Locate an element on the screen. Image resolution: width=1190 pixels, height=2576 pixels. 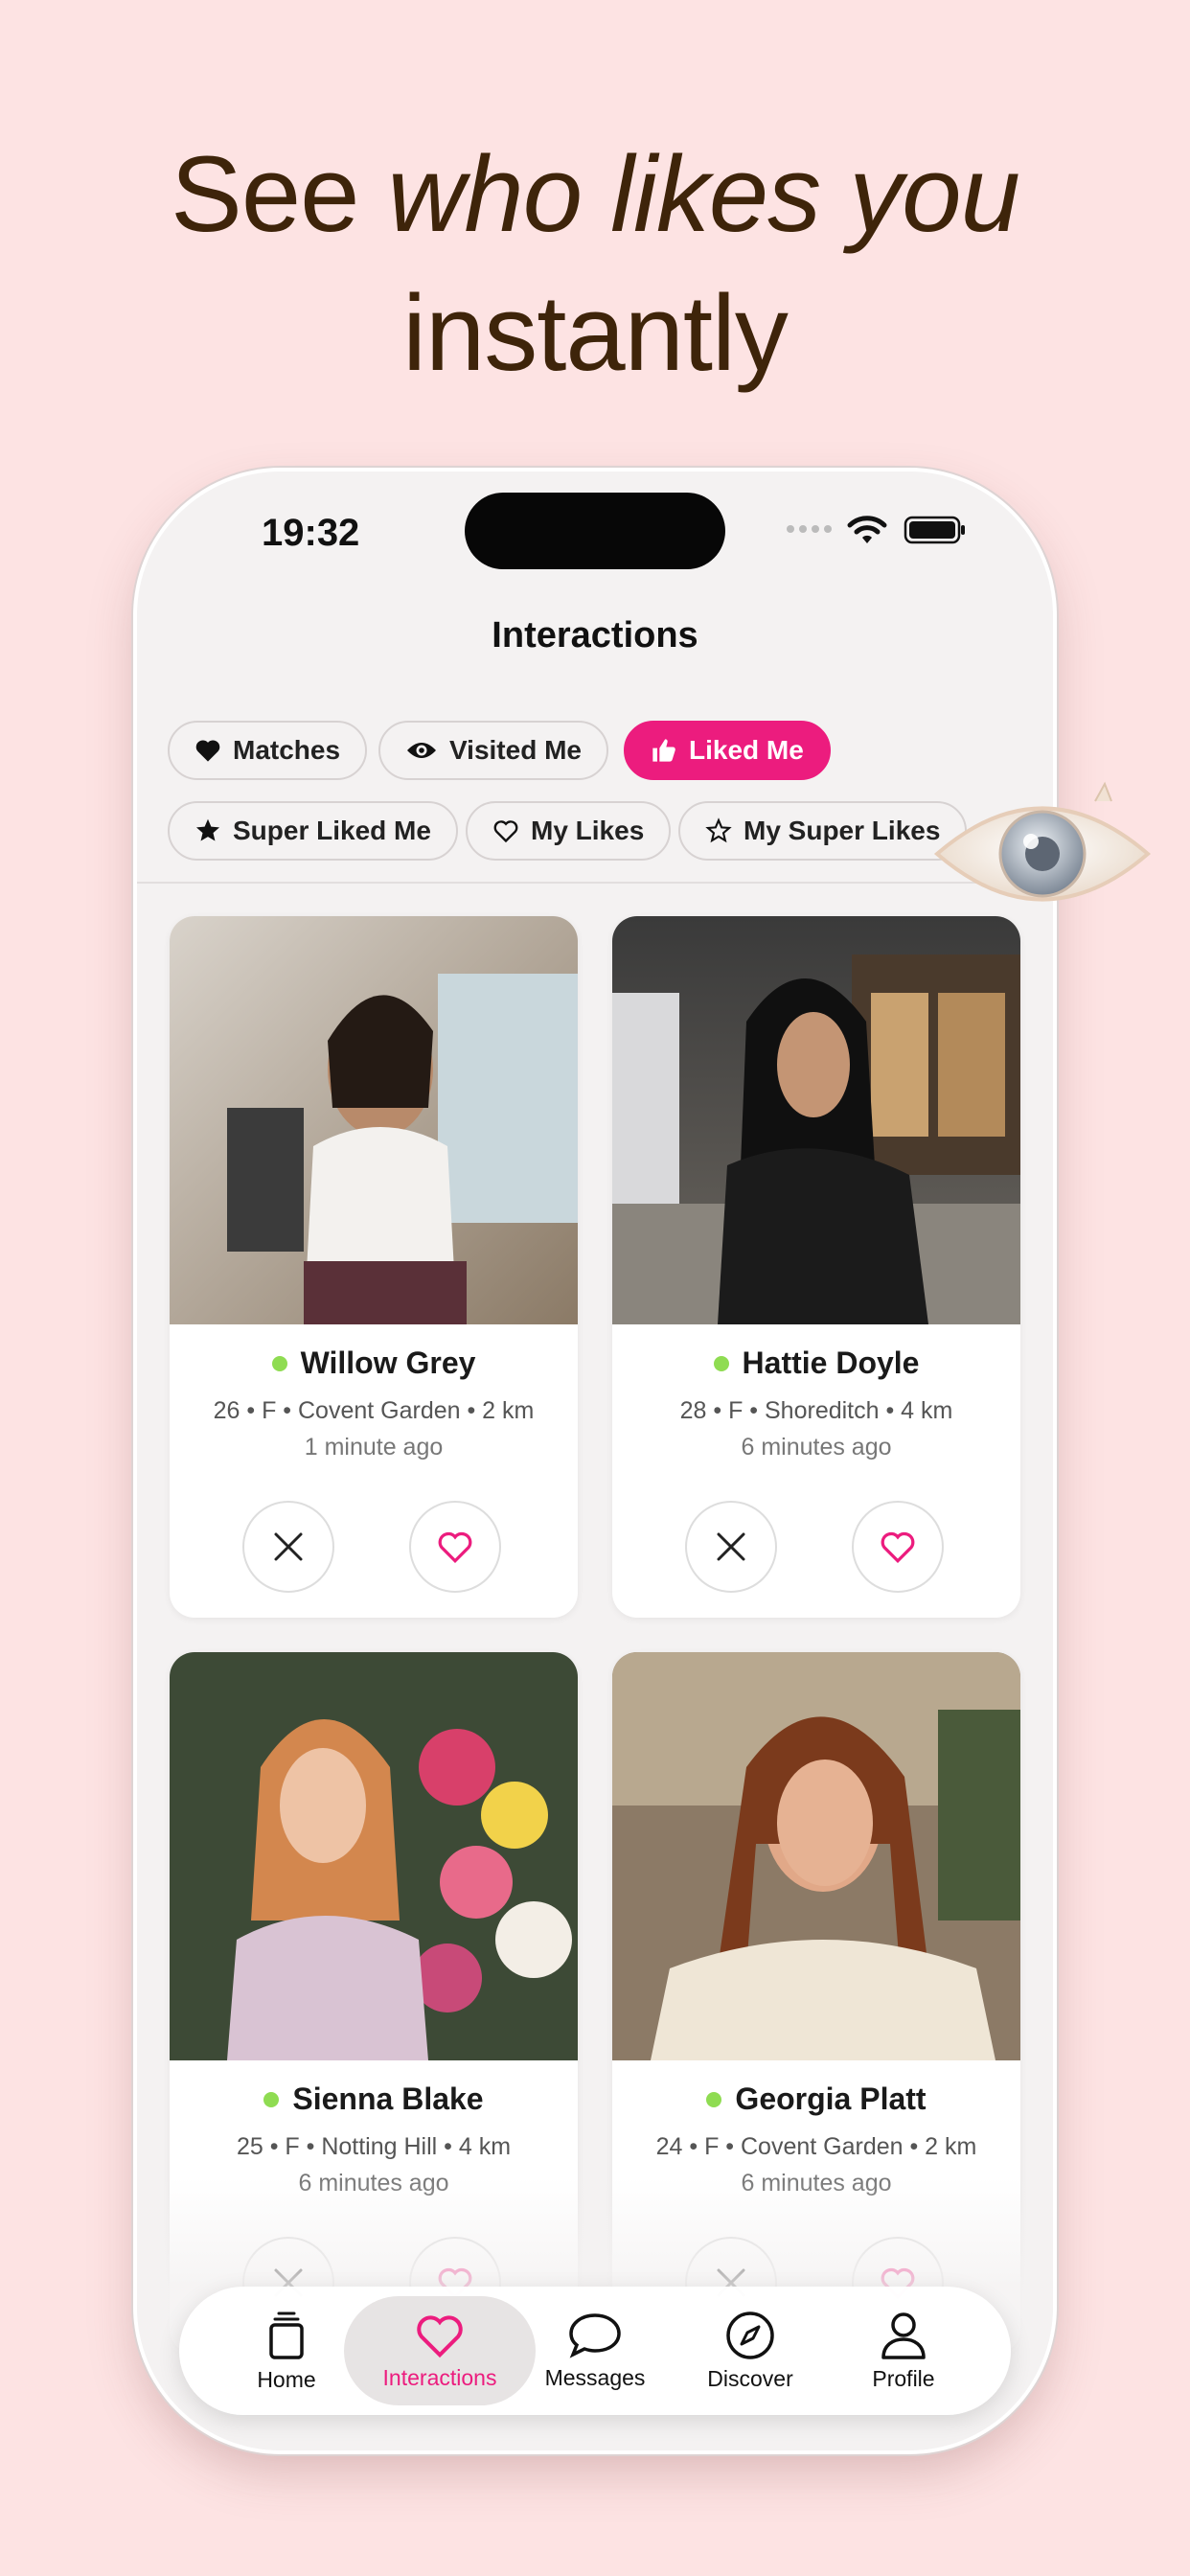
heart-filled-icon is located at coordinates (207, 751).